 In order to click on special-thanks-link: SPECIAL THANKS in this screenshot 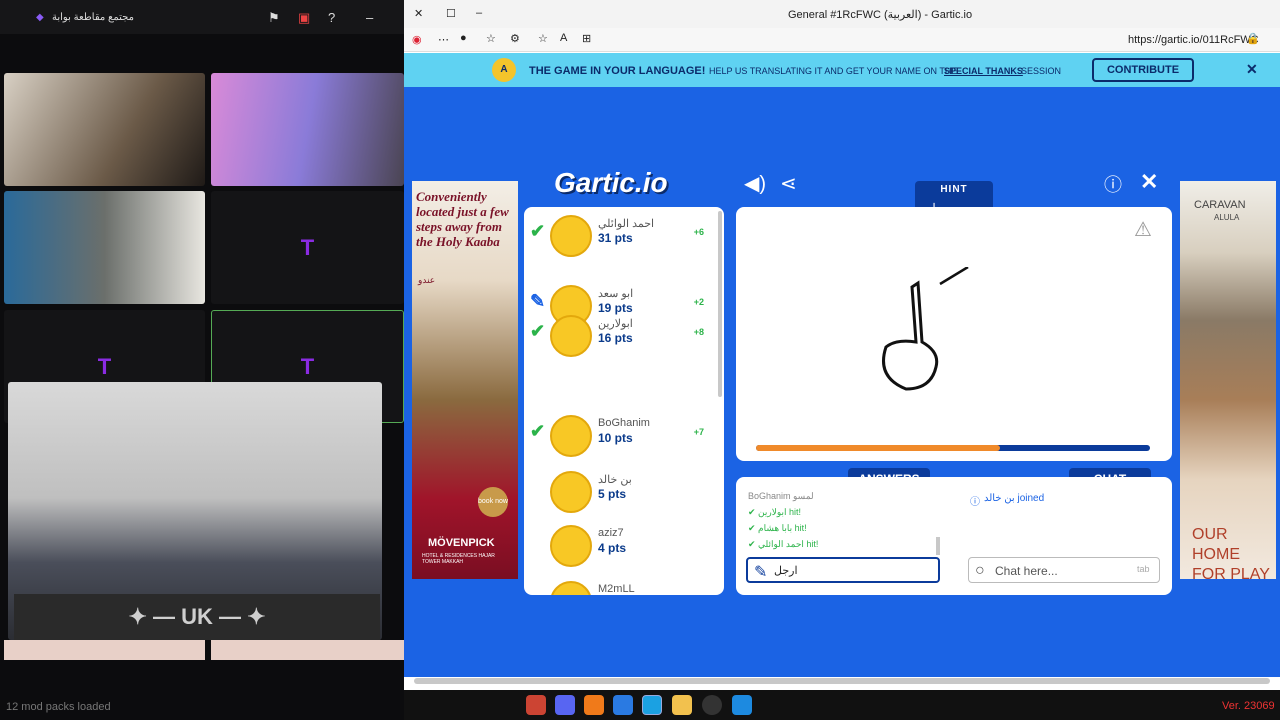, I will do `click(983, 71)`.